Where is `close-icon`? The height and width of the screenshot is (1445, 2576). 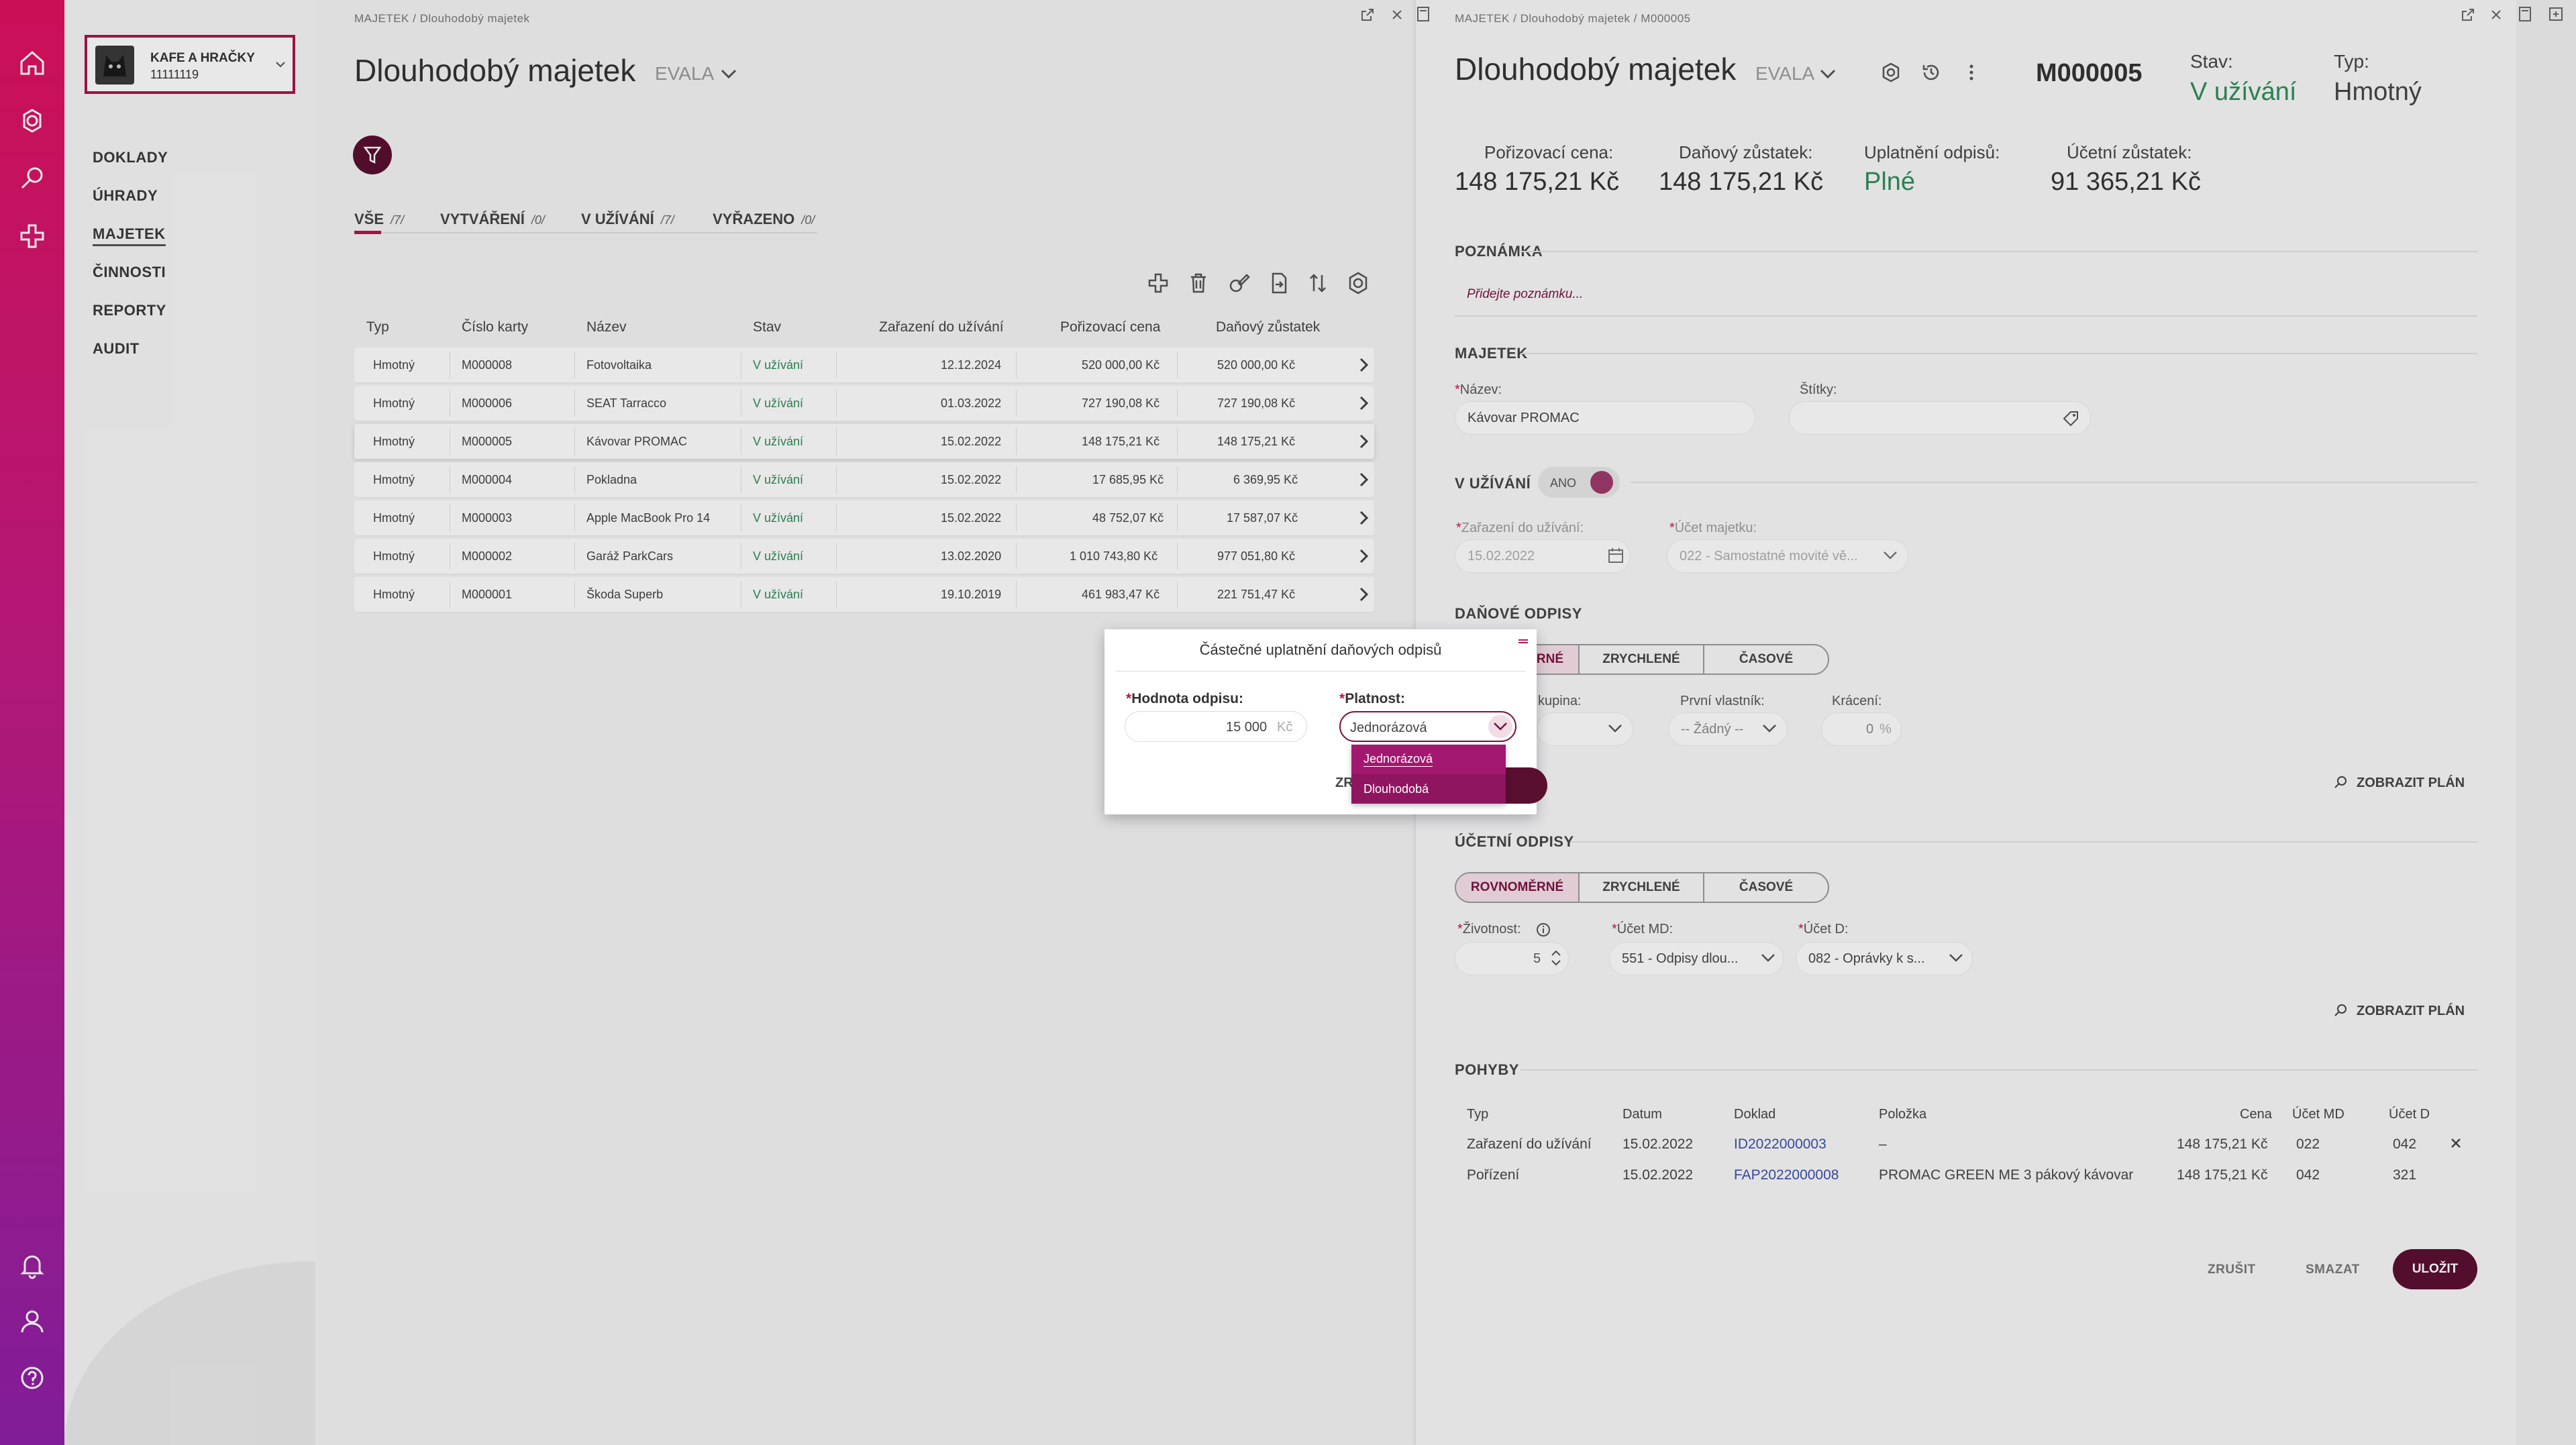
close-icon is located at coordinates (1523, 643).